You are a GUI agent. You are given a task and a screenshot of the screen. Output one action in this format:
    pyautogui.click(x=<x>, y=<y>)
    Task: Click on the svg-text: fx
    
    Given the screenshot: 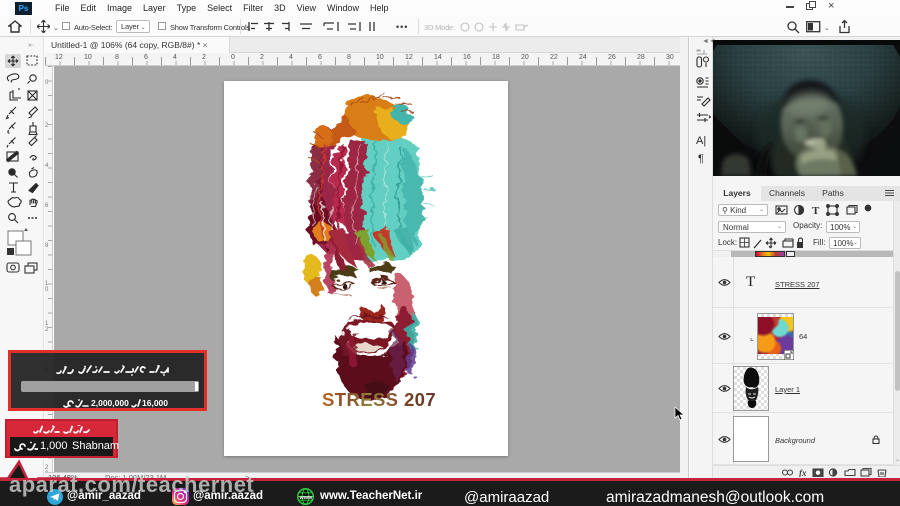 What is the action you would take?
    pyautogui.click(x=803, y=472)
    